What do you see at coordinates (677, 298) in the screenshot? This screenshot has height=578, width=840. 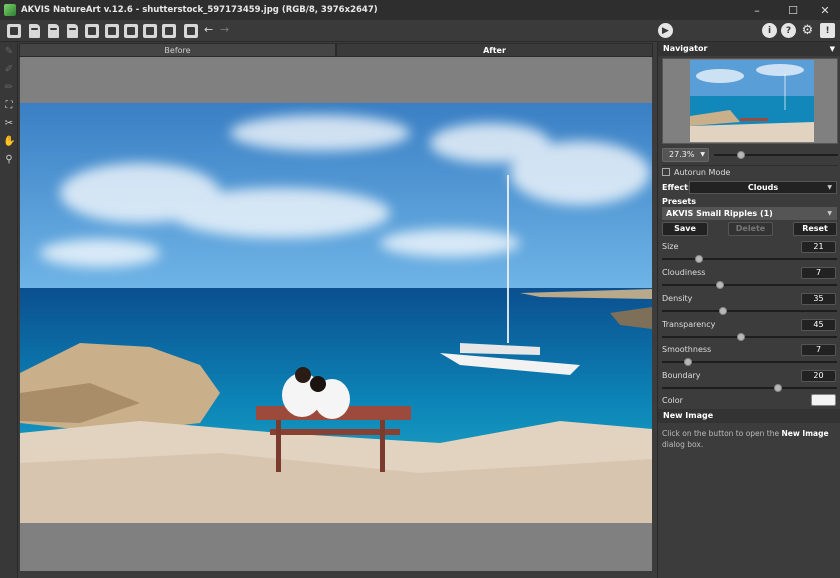 I see `param-label: Density` at bounding box center [677, 298].